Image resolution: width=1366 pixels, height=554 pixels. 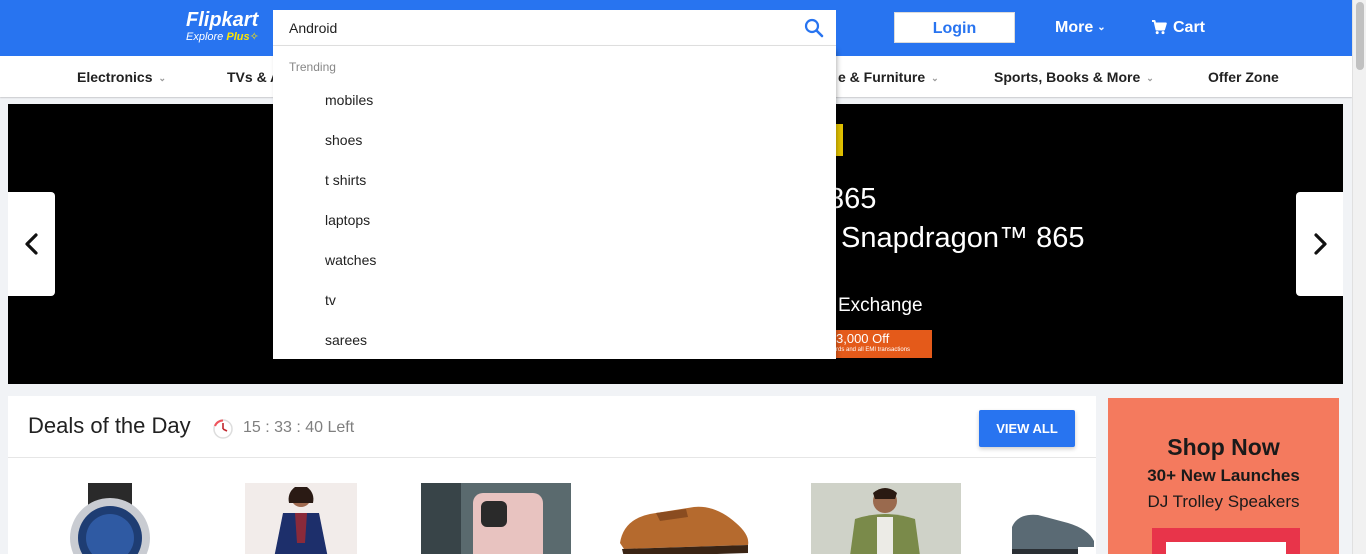 What do you see at coordinates (882, 77) in the screenshot?
I see `category-label: e & Furniture` at bounding box center [882, 77].